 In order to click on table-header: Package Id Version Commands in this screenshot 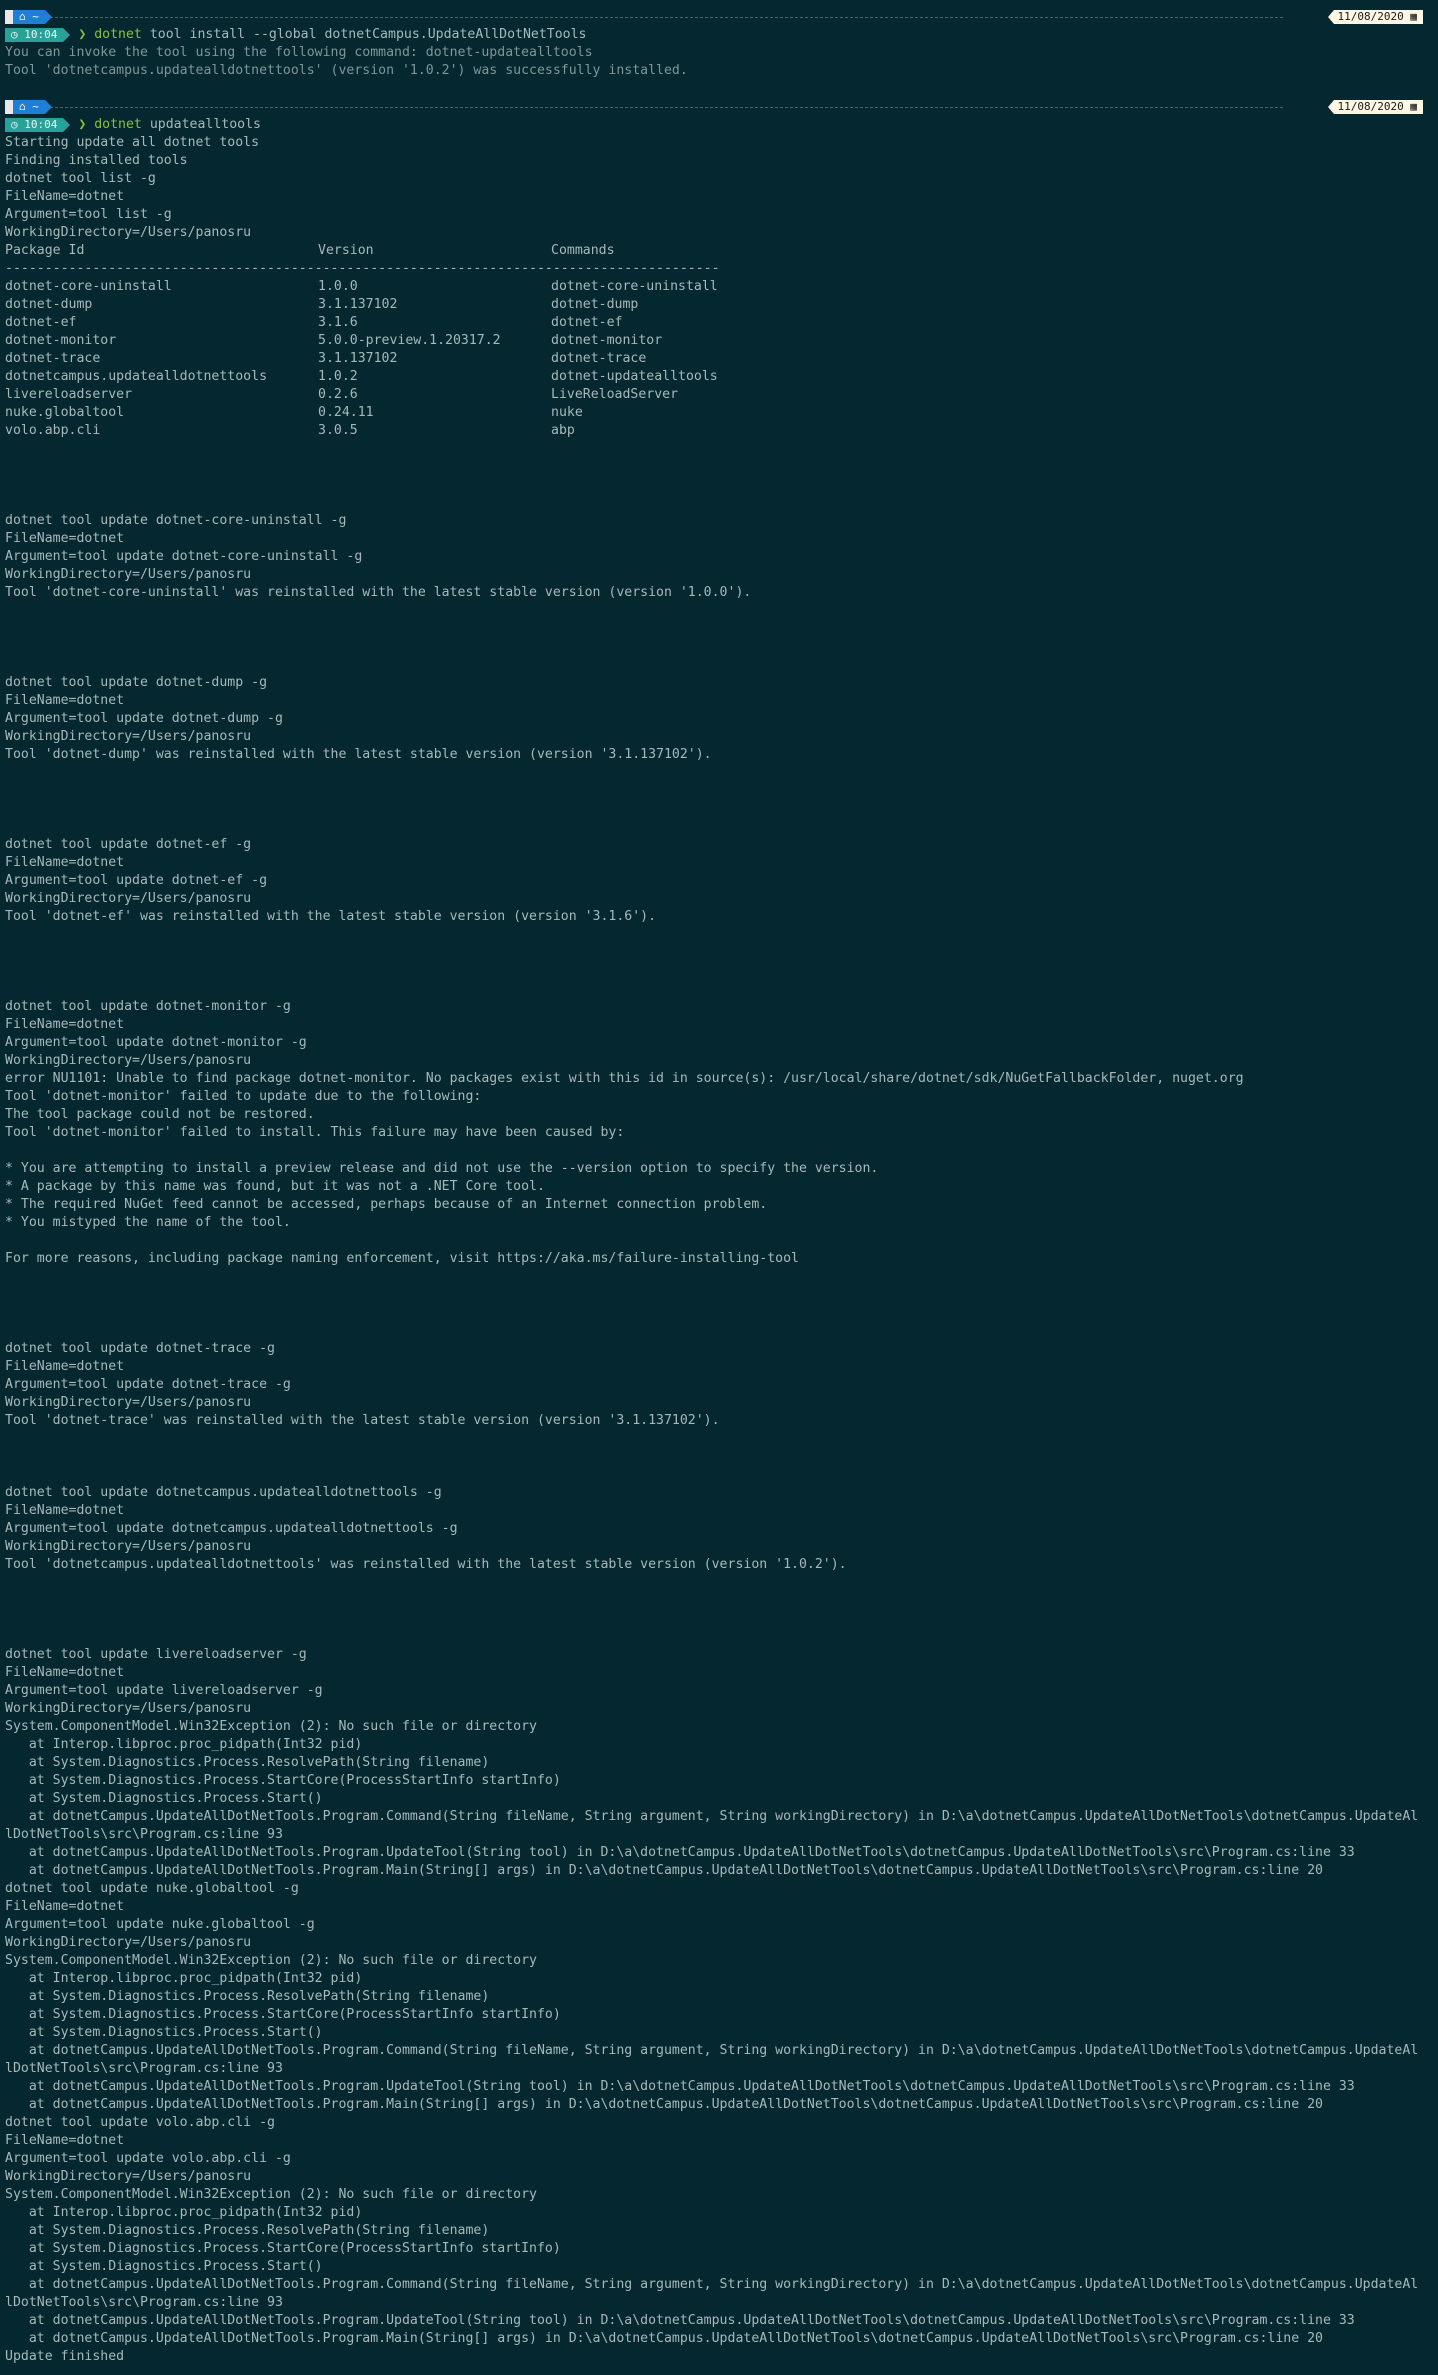, I will do `click(719, 251)`.